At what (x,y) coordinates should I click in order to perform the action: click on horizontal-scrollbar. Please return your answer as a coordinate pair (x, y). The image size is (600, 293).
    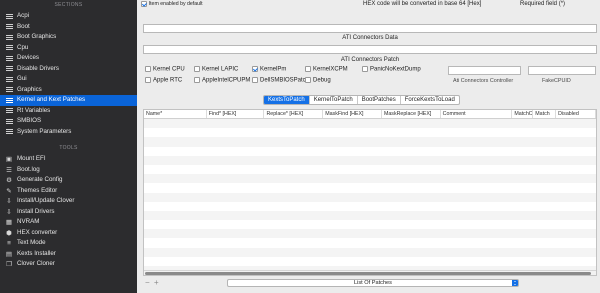
    Looking at the image, I should click on (370, 272).